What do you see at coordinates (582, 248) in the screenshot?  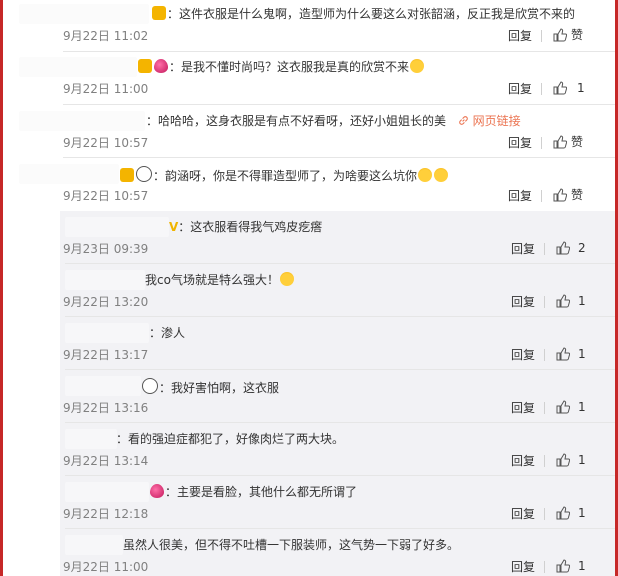 I see `like-count: 2` at bounding box center [582, 248].